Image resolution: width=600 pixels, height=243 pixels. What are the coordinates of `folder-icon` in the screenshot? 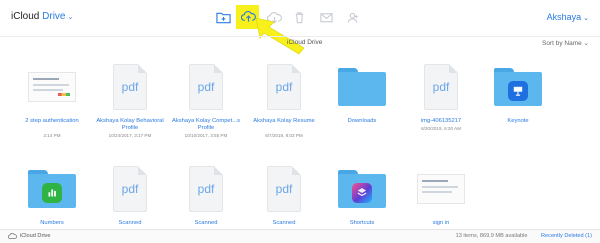 It's located at (362, 87).